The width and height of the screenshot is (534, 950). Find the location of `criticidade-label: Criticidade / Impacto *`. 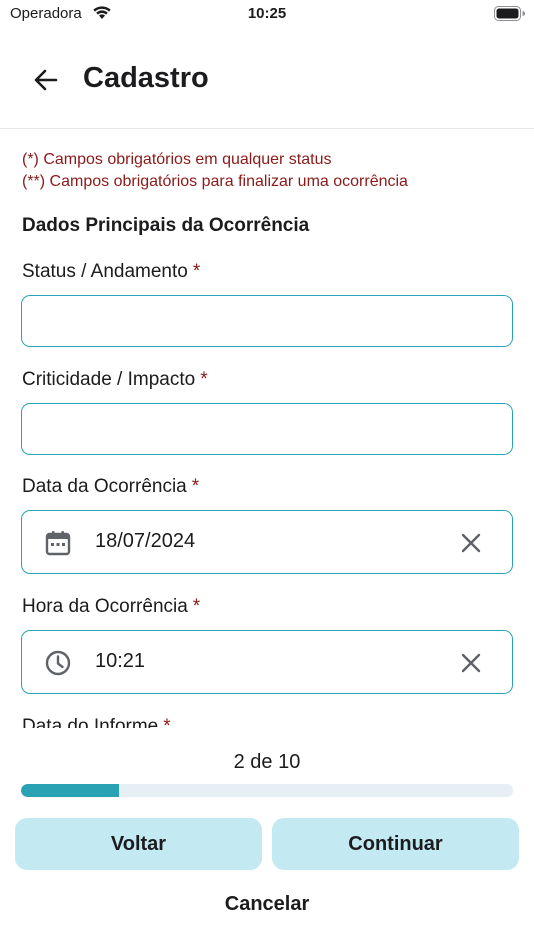

criticidade-label: Criticidade / Impacto * is located at coordinates (115, 380).